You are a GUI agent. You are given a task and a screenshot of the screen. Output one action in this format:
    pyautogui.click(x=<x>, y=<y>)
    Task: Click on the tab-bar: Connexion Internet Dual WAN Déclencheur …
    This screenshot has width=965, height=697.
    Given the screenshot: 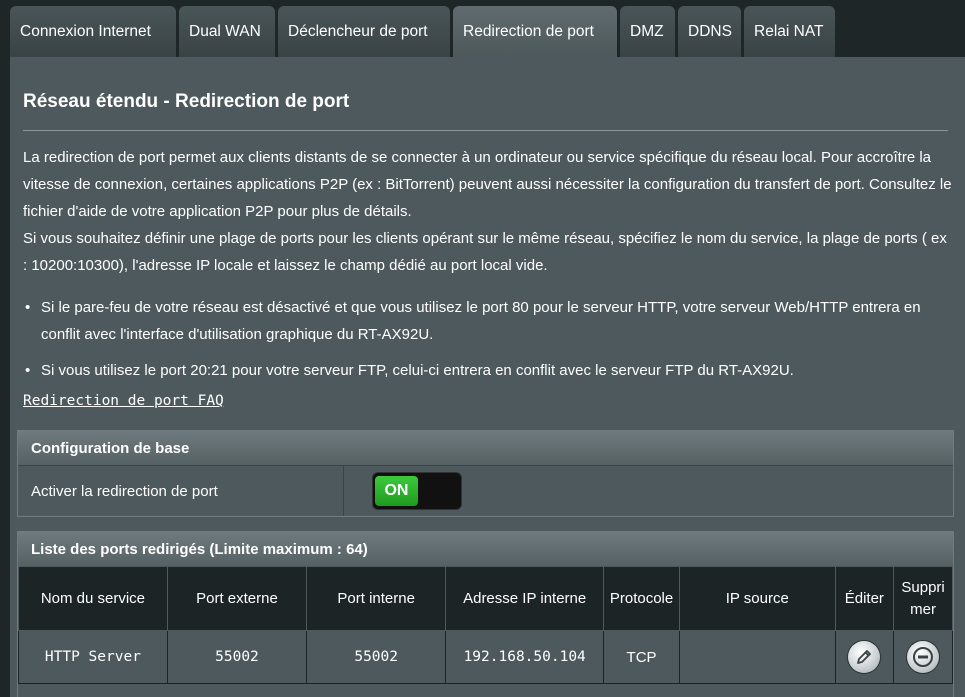 What is the action you would take?
    pyautogui.click(x=422, y=32)
    